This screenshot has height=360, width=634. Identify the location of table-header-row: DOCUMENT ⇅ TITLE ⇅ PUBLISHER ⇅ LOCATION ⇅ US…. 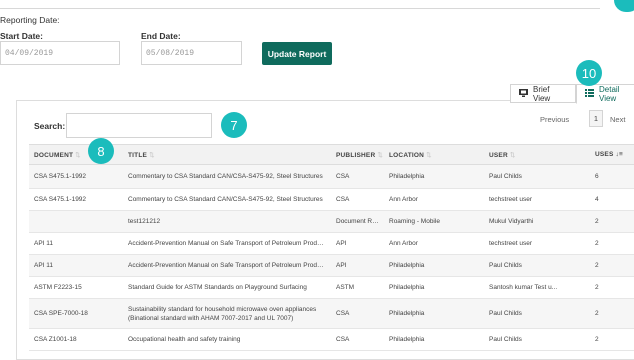
(331, 154).